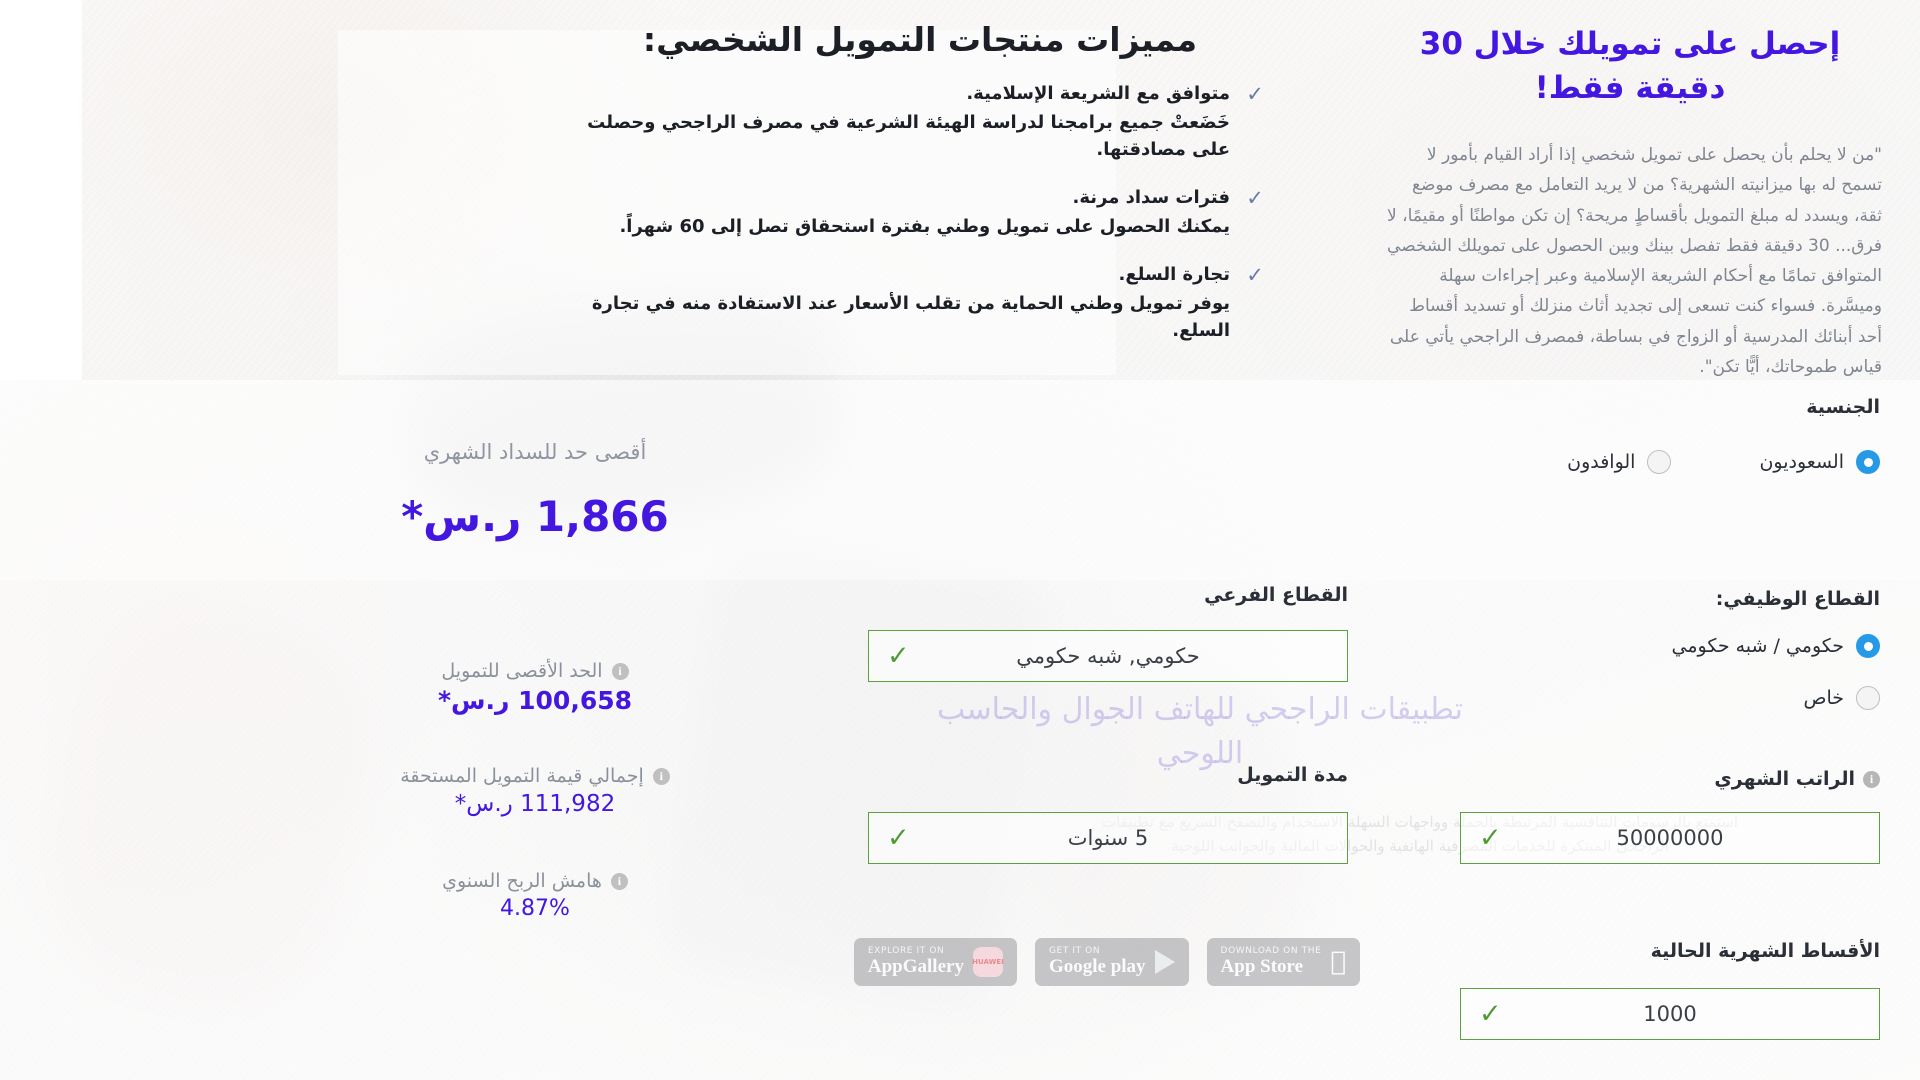 This screenshot has width=1920, height=1080. I want to click on googleplay-badge: GET IT ON Google play, so click(1111, 962).